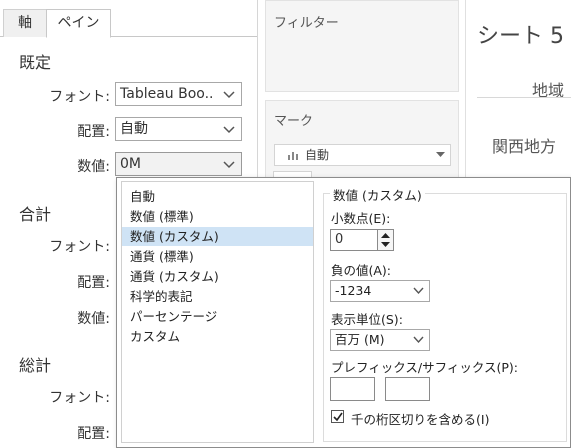 The image size is (571, 448). Describe the element at coordinates (317, 155) in the screenshot. I see `mark-type-value: 自動` at that location.